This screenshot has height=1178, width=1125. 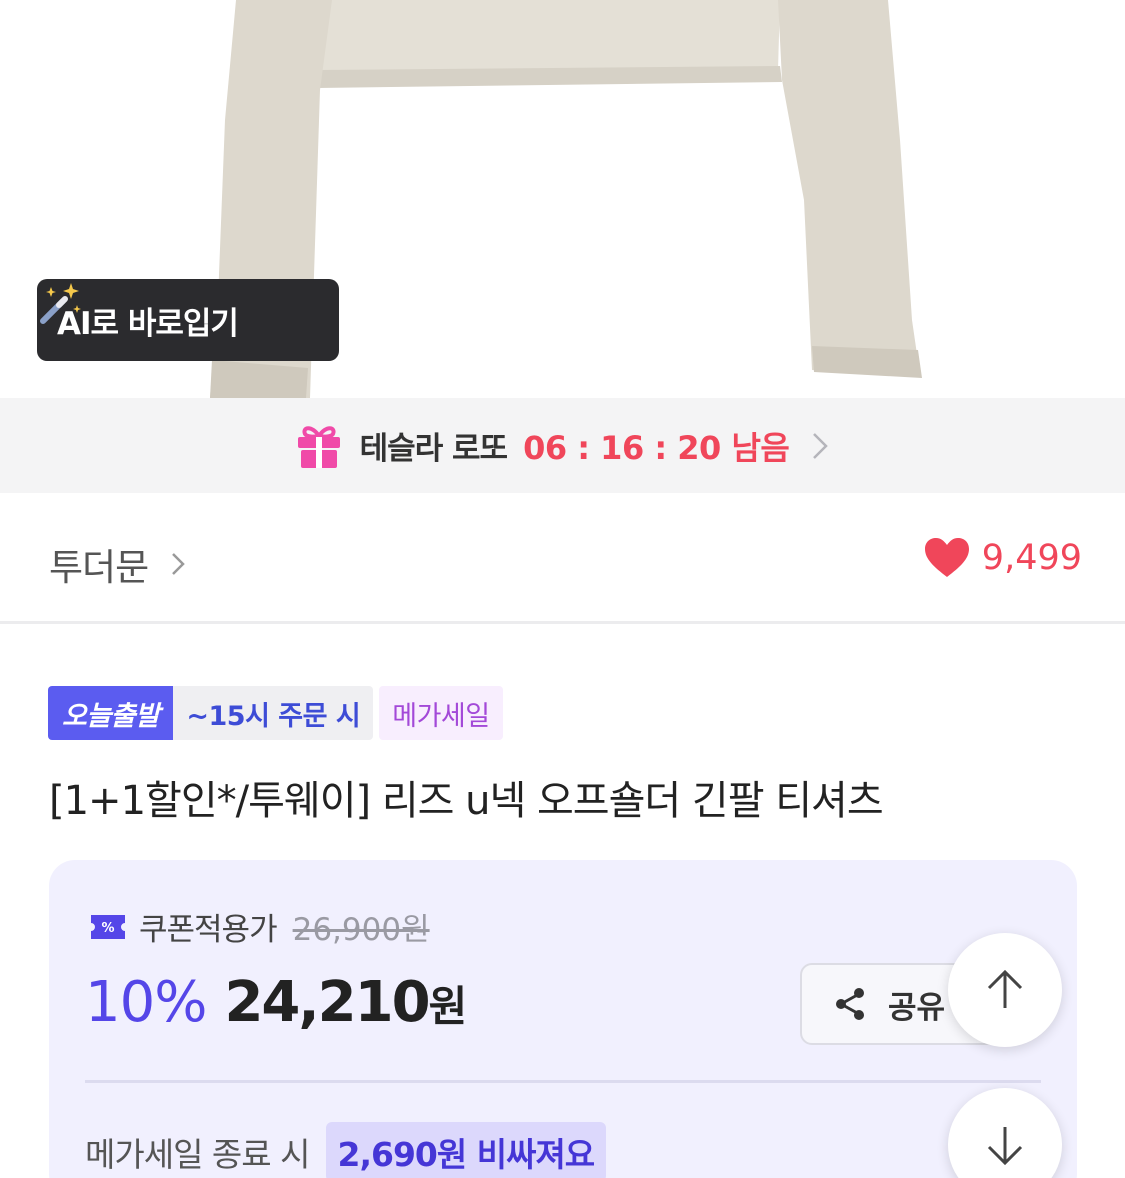 I want to click on coupon-icon: %, so click(x=108, y=926).